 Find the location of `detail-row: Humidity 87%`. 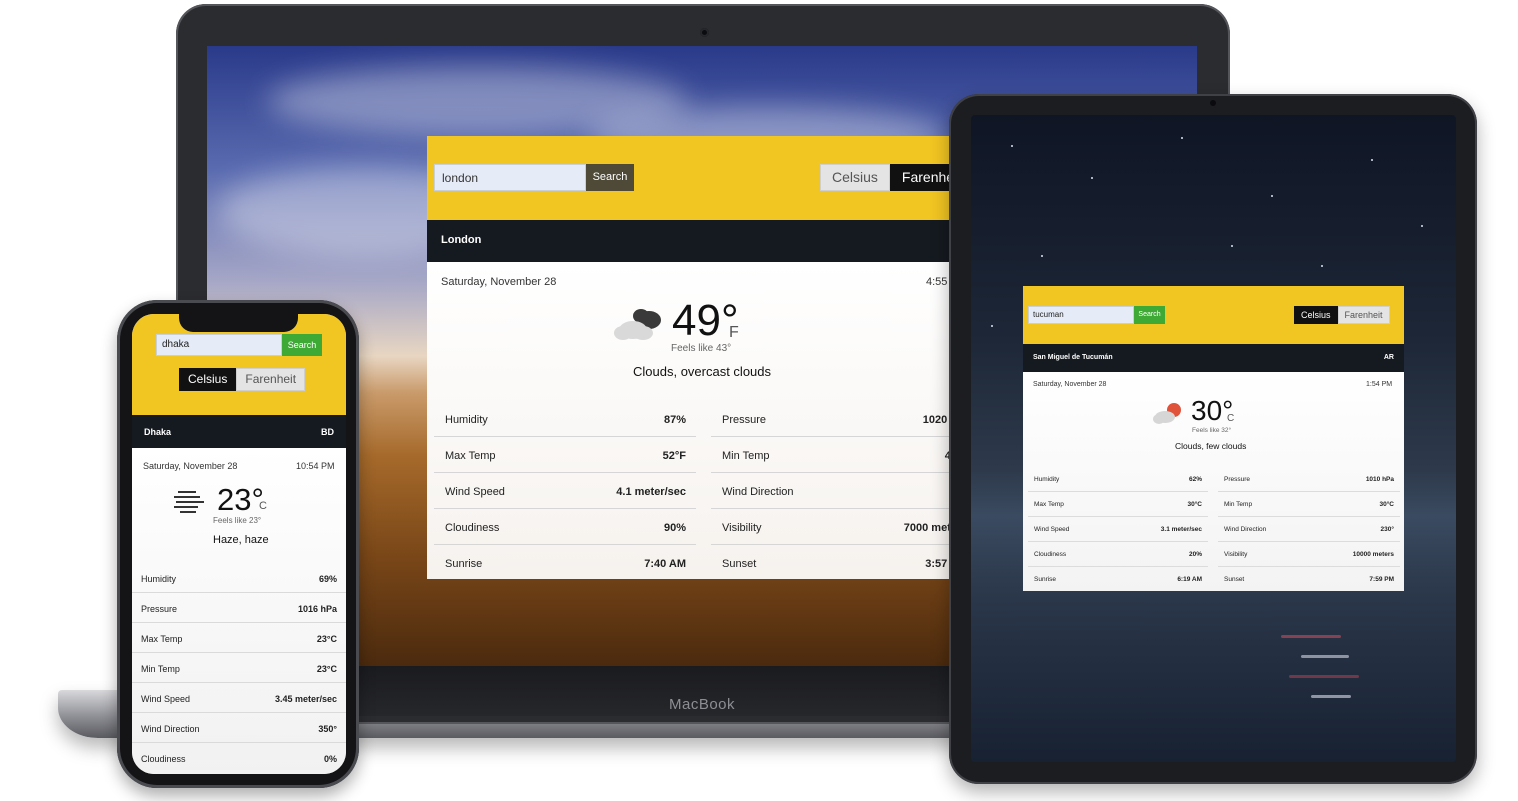

detail-row: Humidity 87% is located at coordinates (565, 419).